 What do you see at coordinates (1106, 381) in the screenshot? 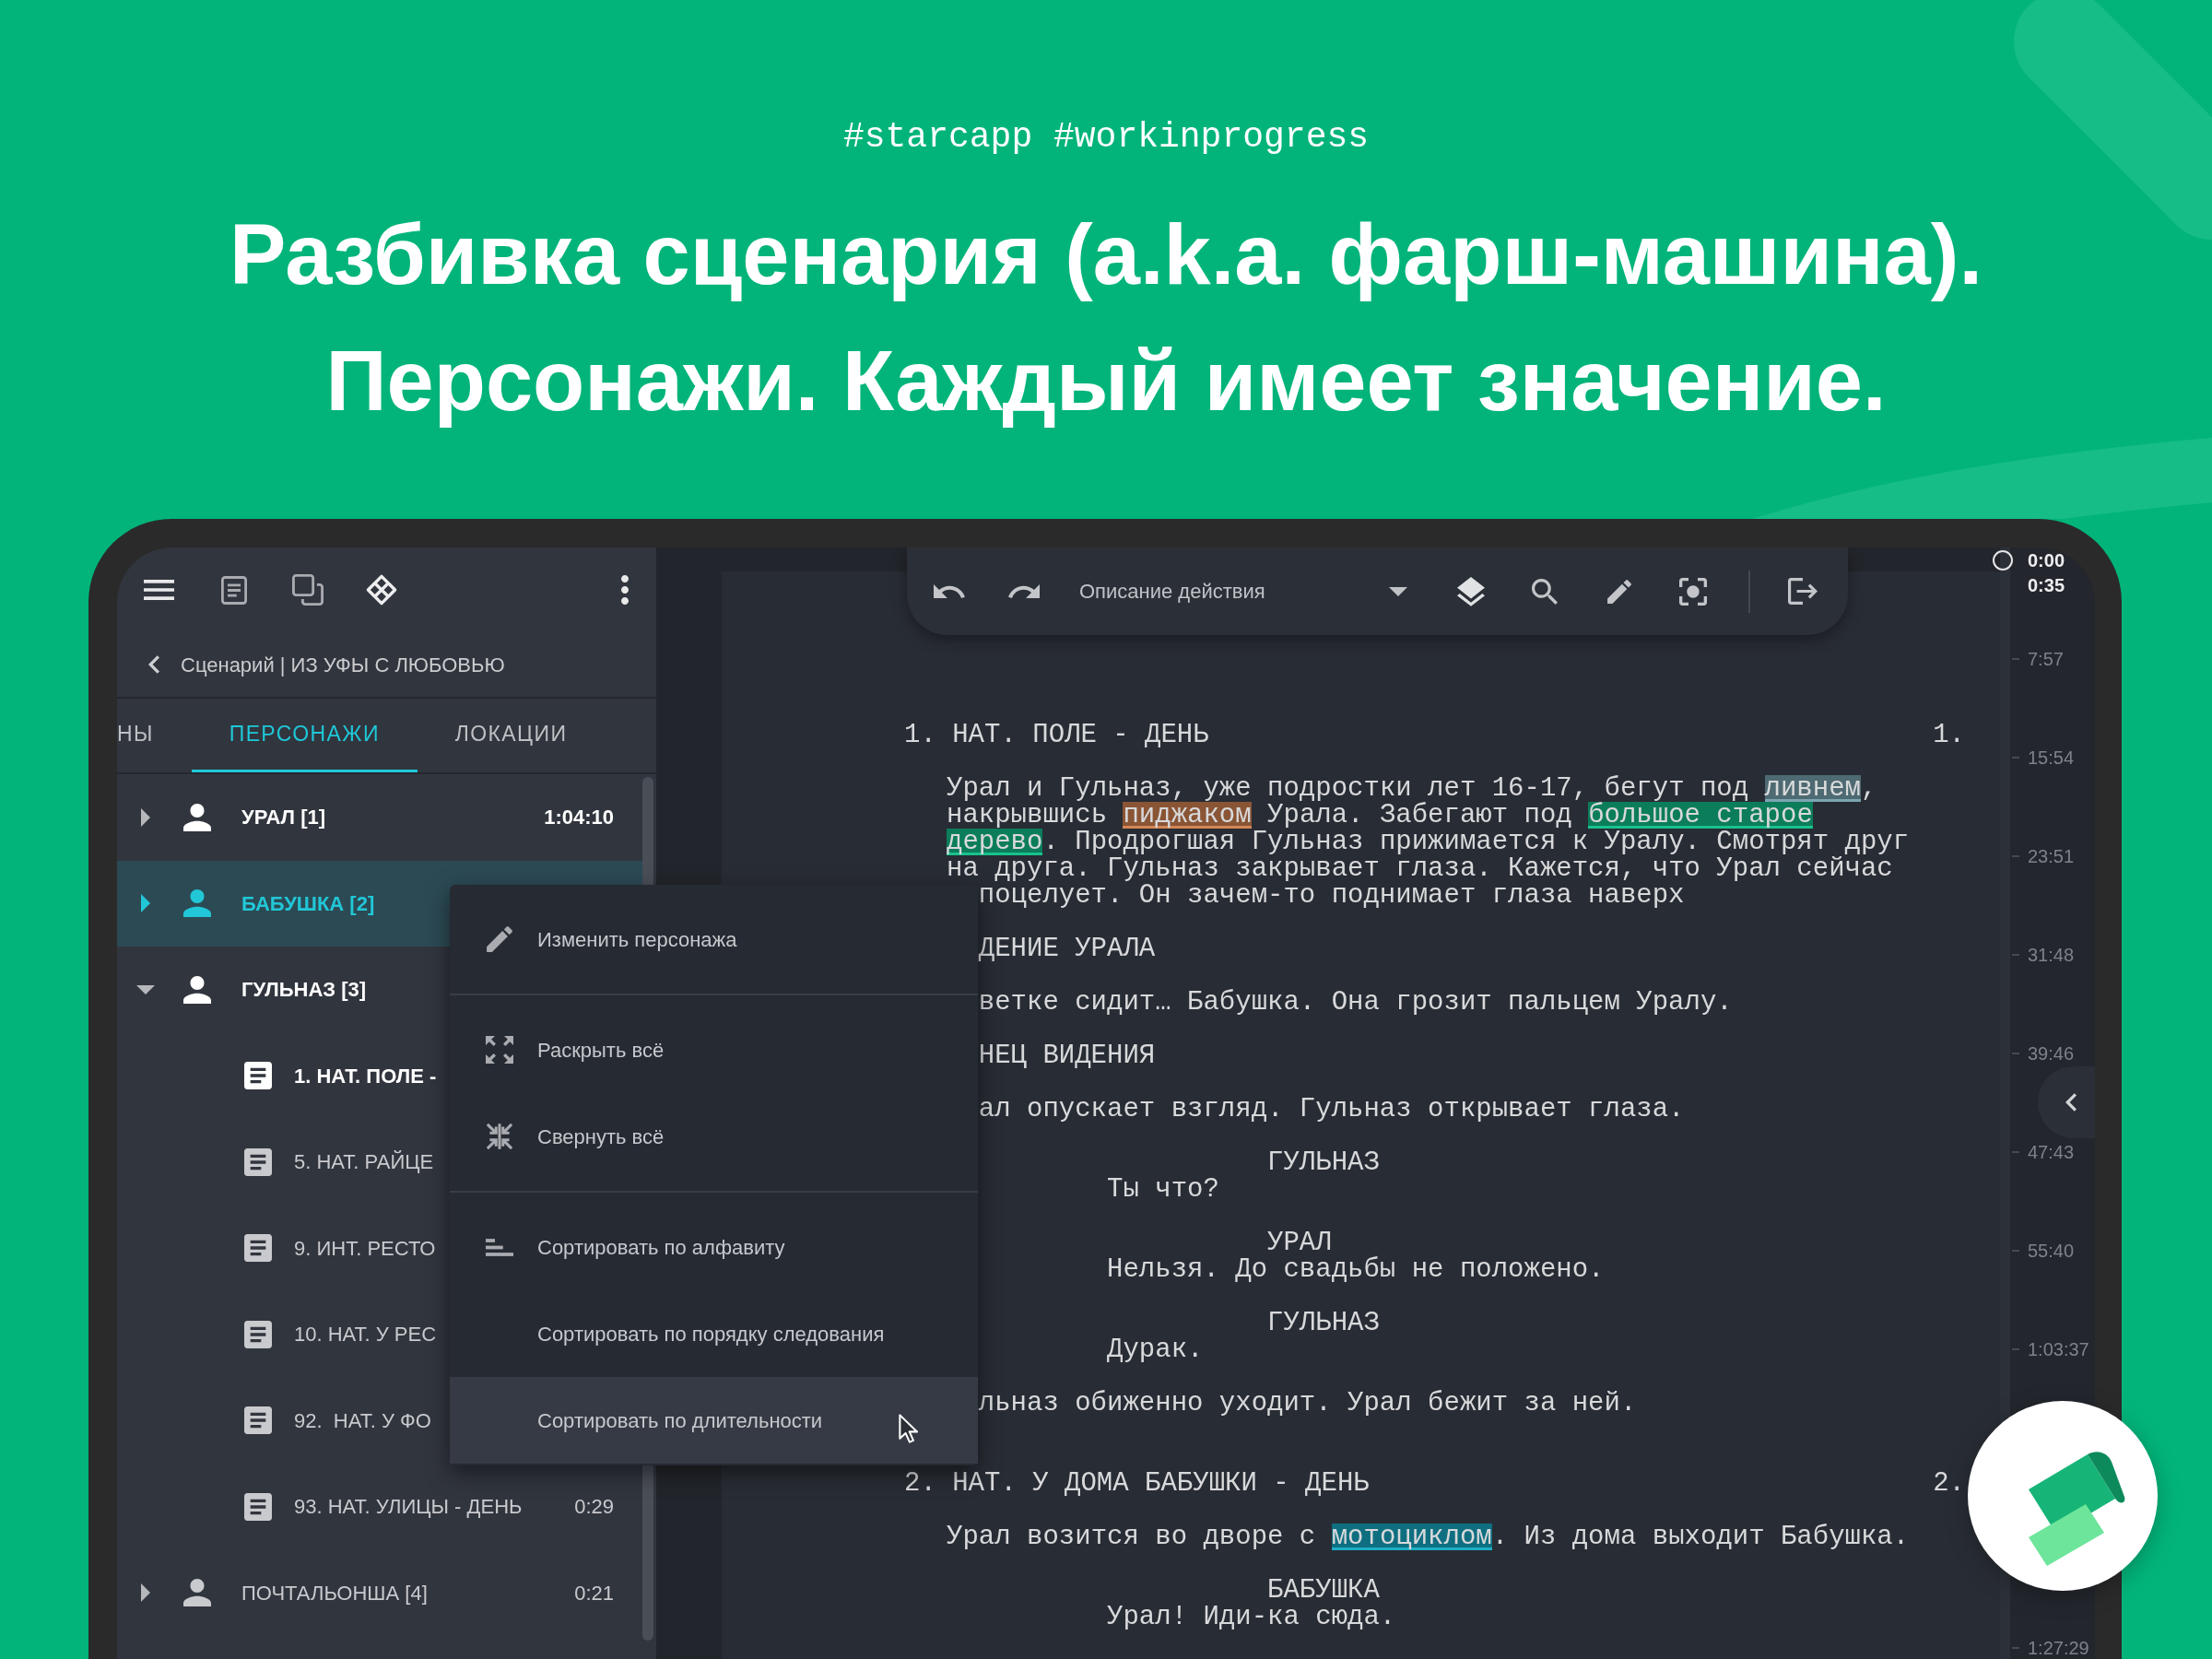
I see `headline: Персонажи. Каждый имеет значение.` at bounding box center [1106, 381].